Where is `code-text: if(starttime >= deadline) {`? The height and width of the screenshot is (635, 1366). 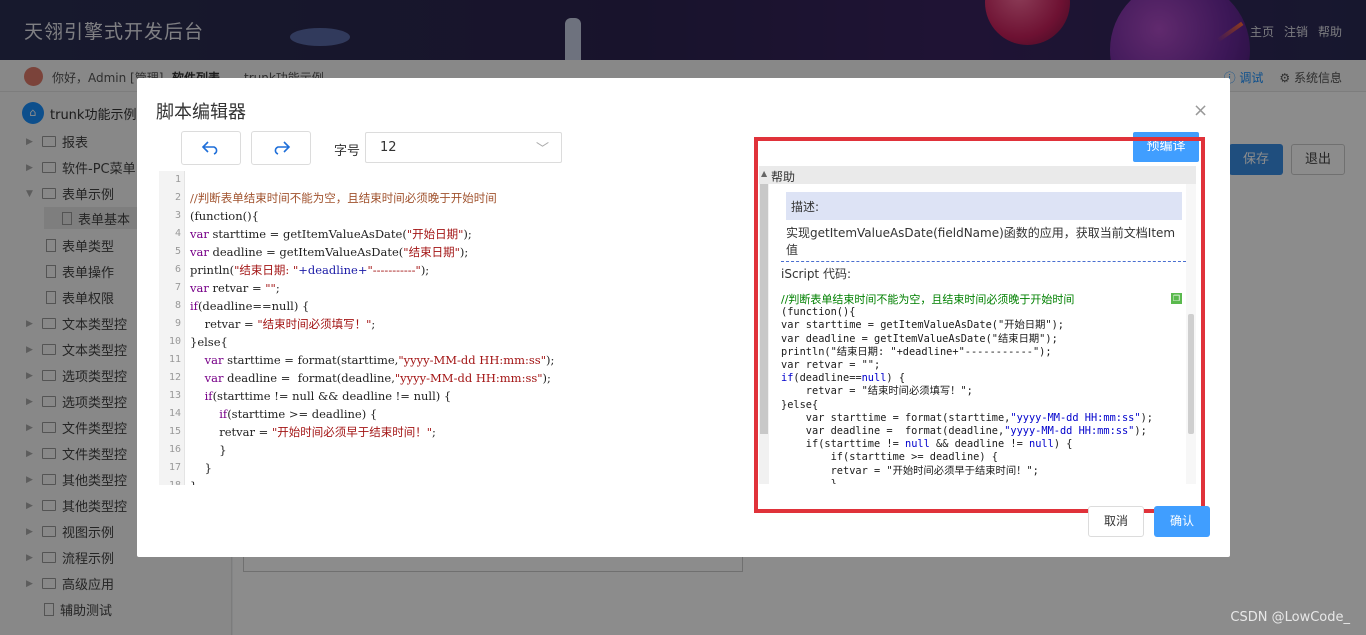
code-text: if(starttime >= deadline) { is located at coordinates (283, 414).